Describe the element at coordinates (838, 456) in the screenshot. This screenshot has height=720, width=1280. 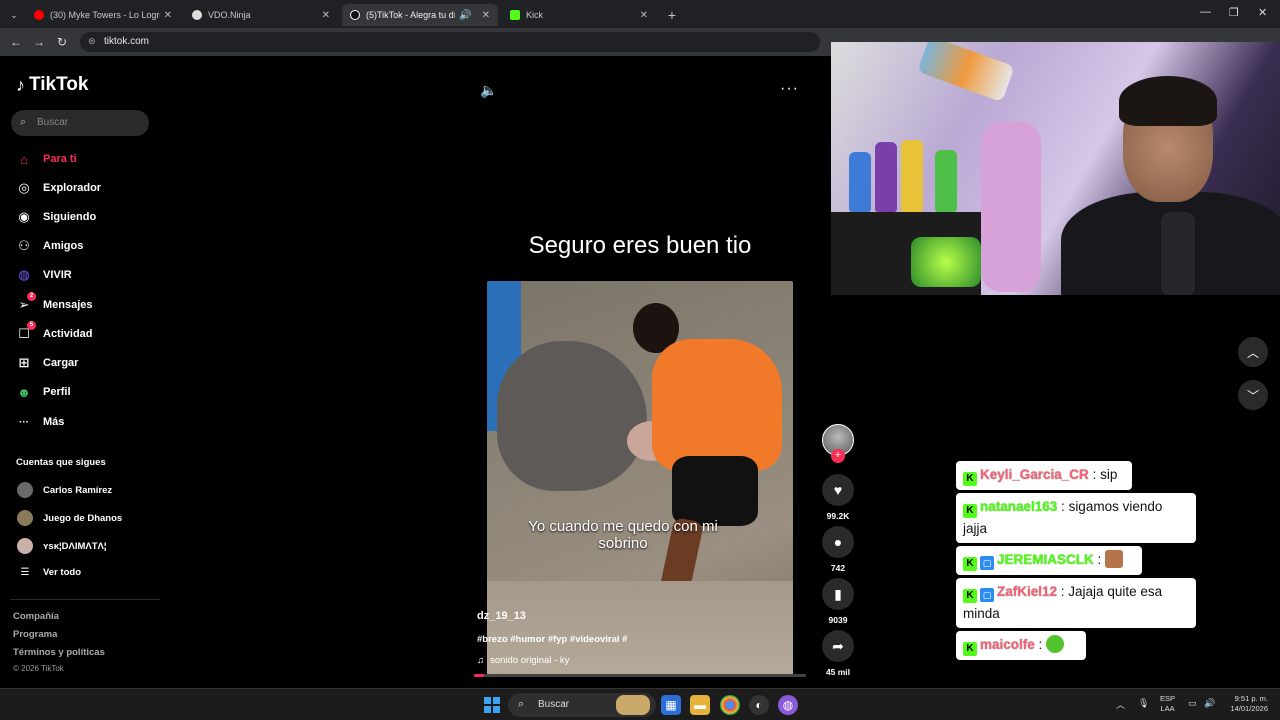
I see `follow-plus-icon: +` at that location.